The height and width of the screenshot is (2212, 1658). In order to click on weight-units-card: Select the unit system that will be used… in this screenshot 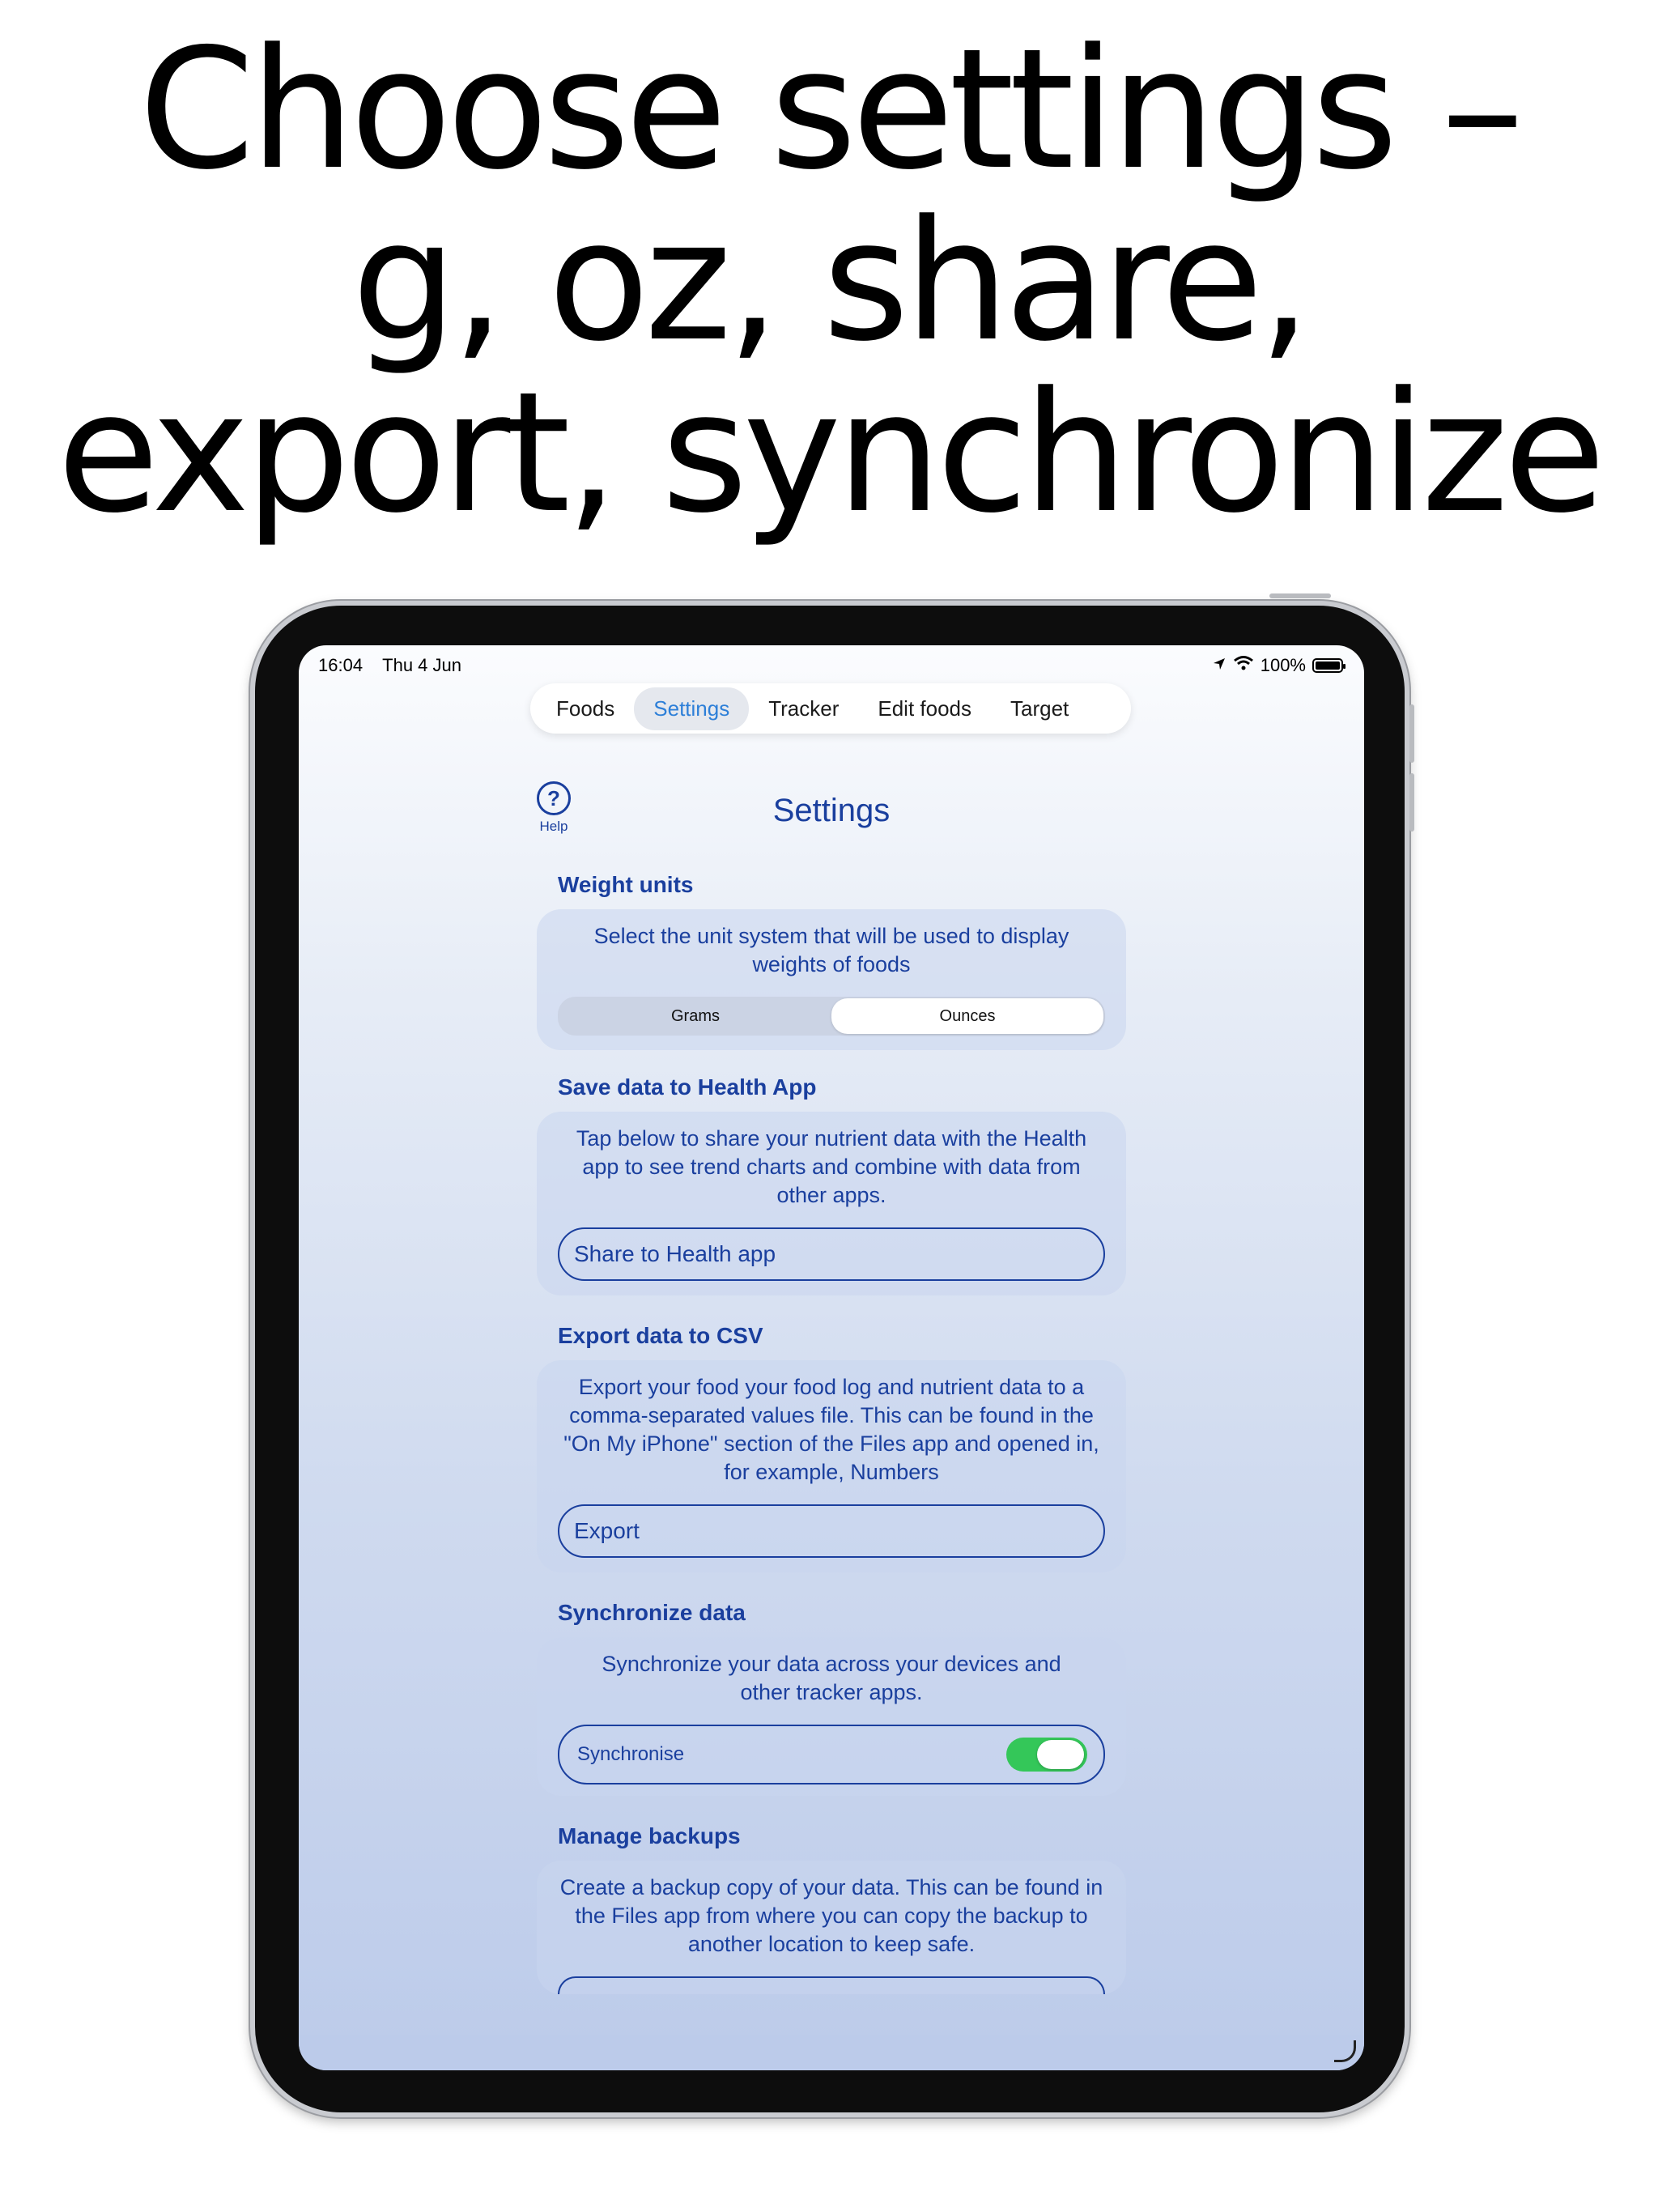, I will do `click(831, 979)`.